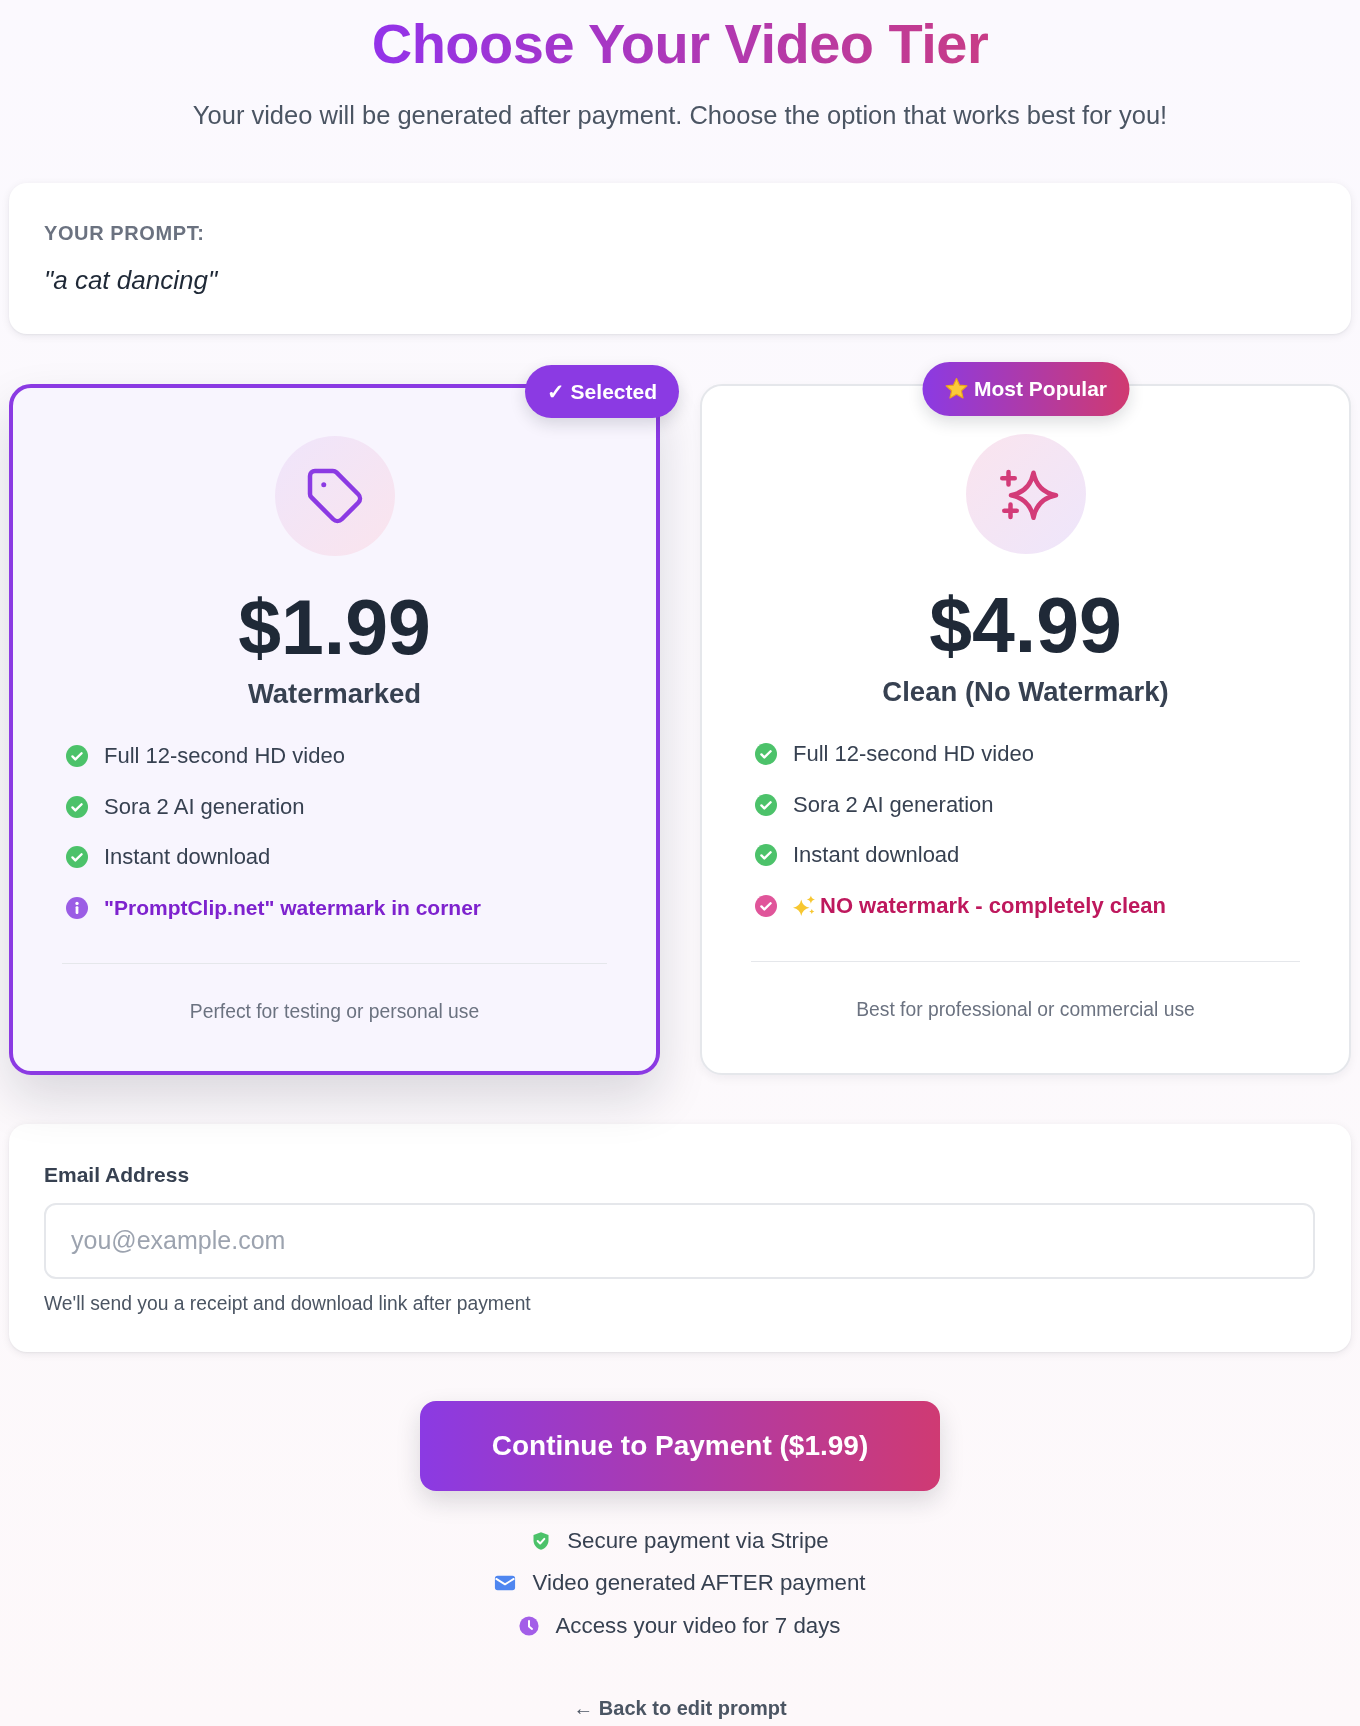 This screenshot has height=1726, width=1360. Describe the element at coordinates (601, 391) in the screenshot. I see `selected-badge: ✓ Selected` at that location.